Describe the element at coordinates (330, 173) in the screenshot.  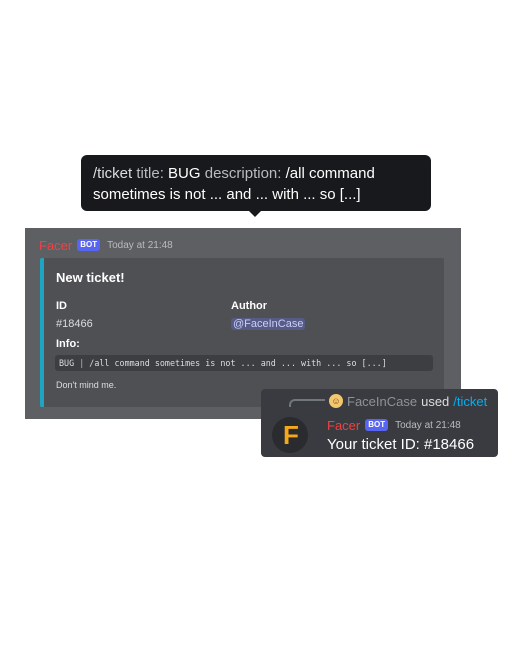
I see `tooltip-description-value: /all command` at that location.